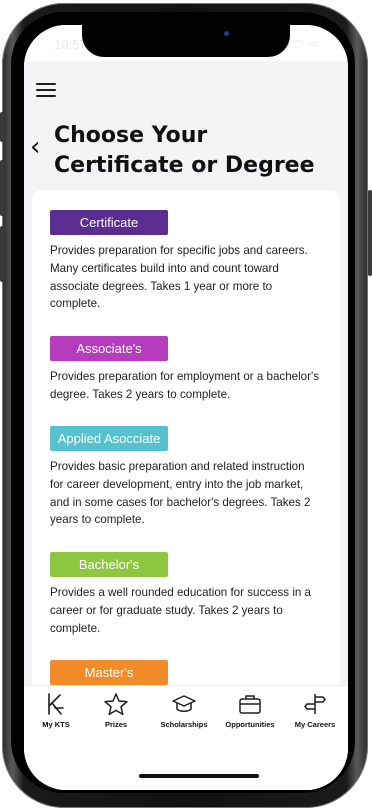 The height and width of the screenshot is (811, 372). Describe the element at coordinates (199, 776) in the screenshot. I see `home-indicator` at that location.